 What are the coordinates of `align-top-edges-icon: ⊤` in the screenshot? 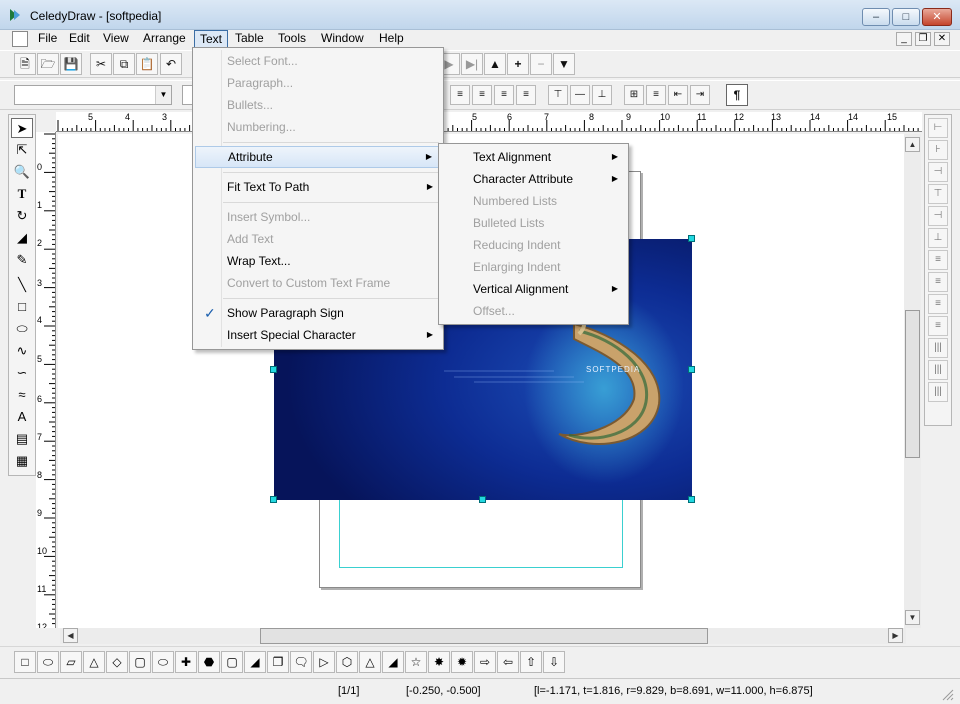 It's located at (938, 194).